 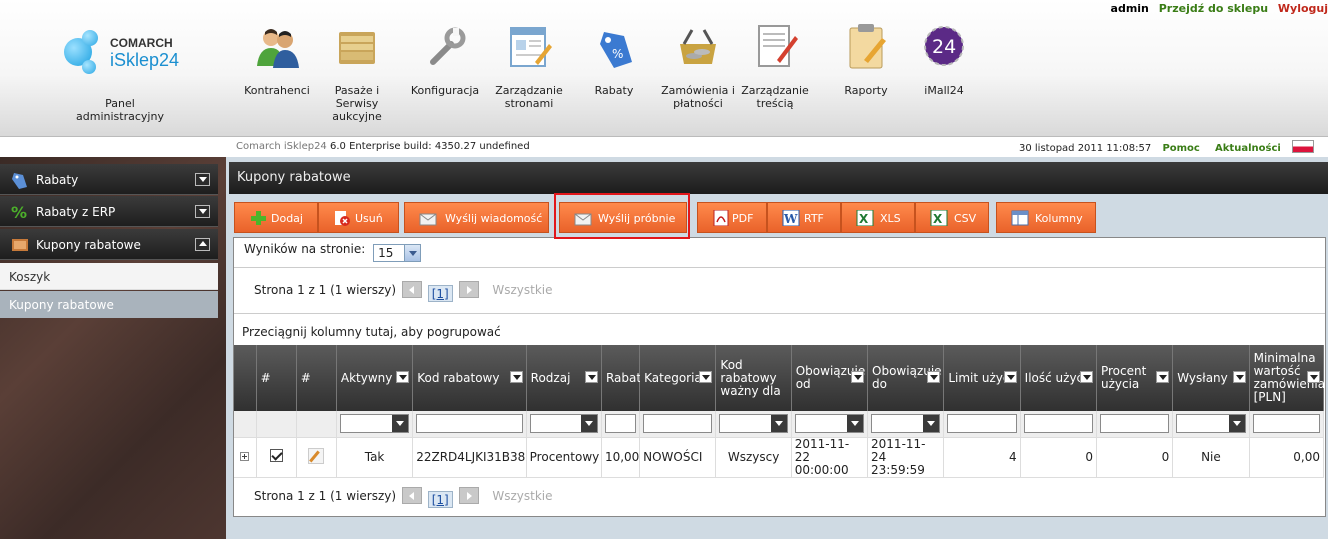 What do you see at coordinates (20, 180) in the screenshot?
I see `discount-tag-icon` at bounding box center [20, 180].